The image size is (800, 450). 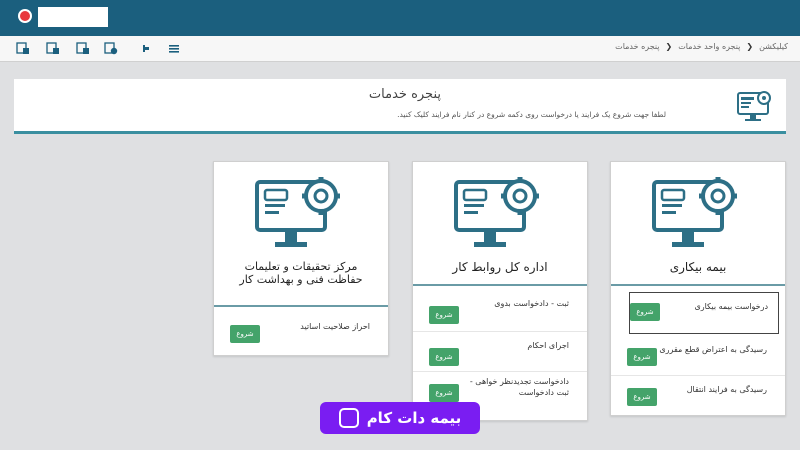 I want to click on card-header: بیمه بیکاری, so click(x=698, y=224).